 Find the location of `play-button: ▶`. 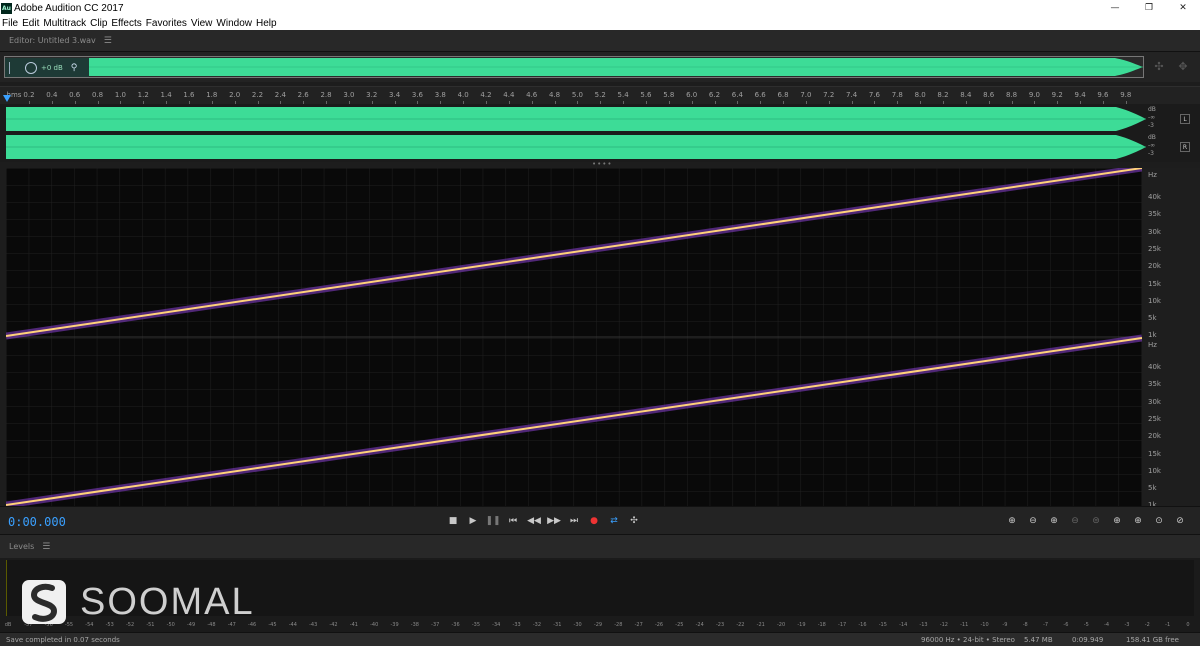

play-button: ▶ is located at coordinates (473, 521).